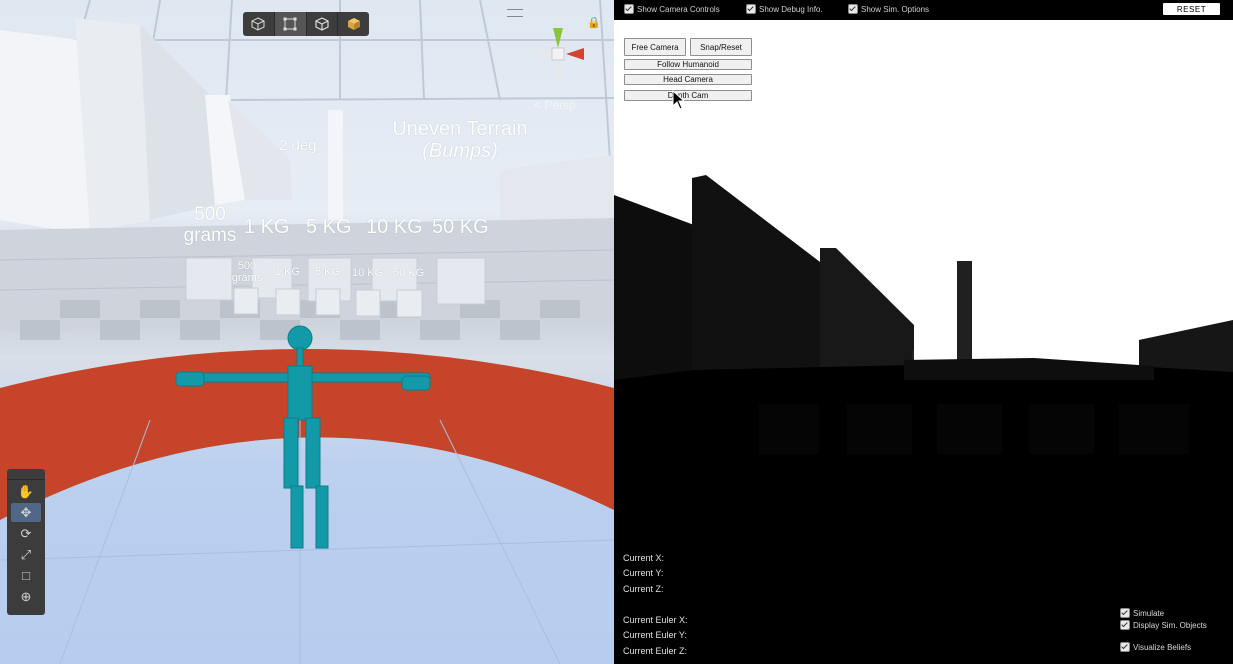 The width and height of the screenshot is (1233, 664). I want to click on follow-humanoid-button: Follow Humanoid, so click(688, 64).